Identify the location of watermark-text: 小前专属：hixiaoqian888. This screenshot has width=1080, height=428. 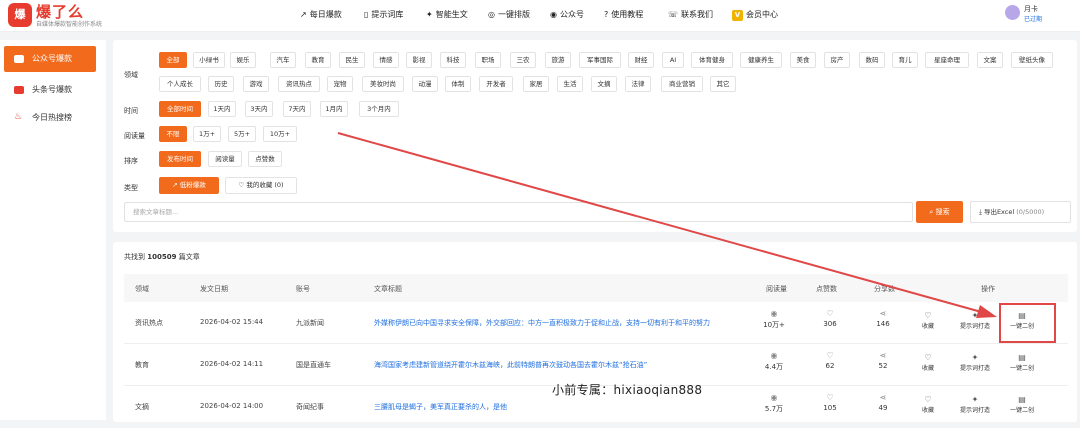
(627, 390).